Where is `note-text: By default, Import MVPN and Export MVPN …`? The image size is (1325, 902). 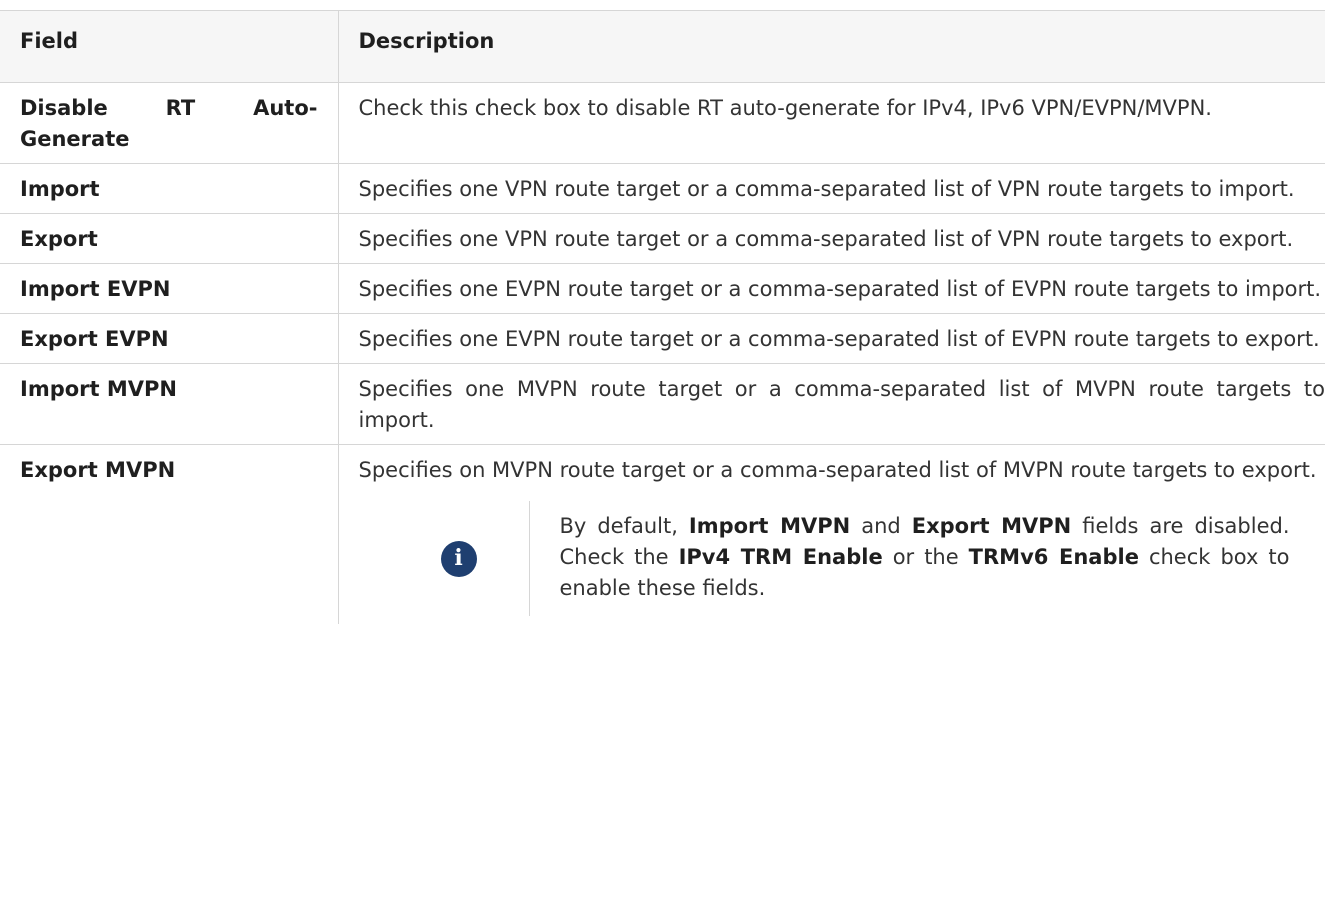 note-text: By default, Import MVPN and Export MVPN … is located at coordinates (925, 558).